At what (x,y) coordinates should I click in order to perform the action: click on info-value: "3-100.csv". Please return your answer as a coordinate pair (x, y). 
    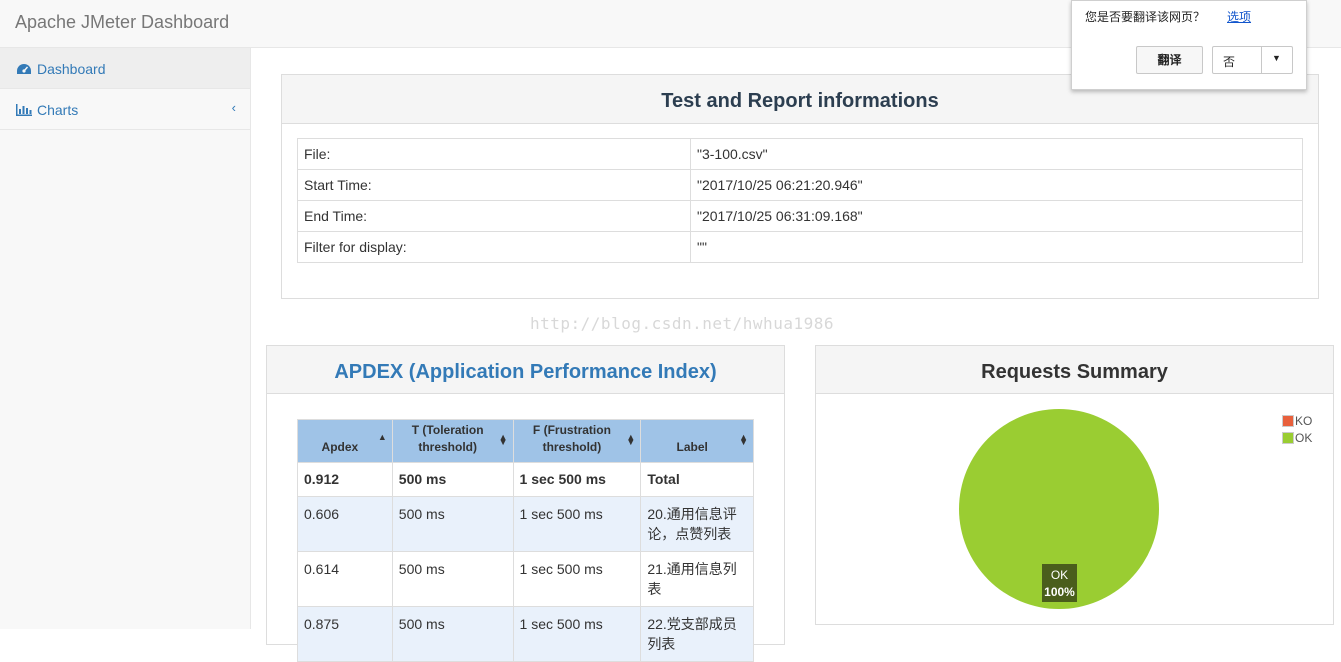
    Looking at the image, I should click on (996, 154).